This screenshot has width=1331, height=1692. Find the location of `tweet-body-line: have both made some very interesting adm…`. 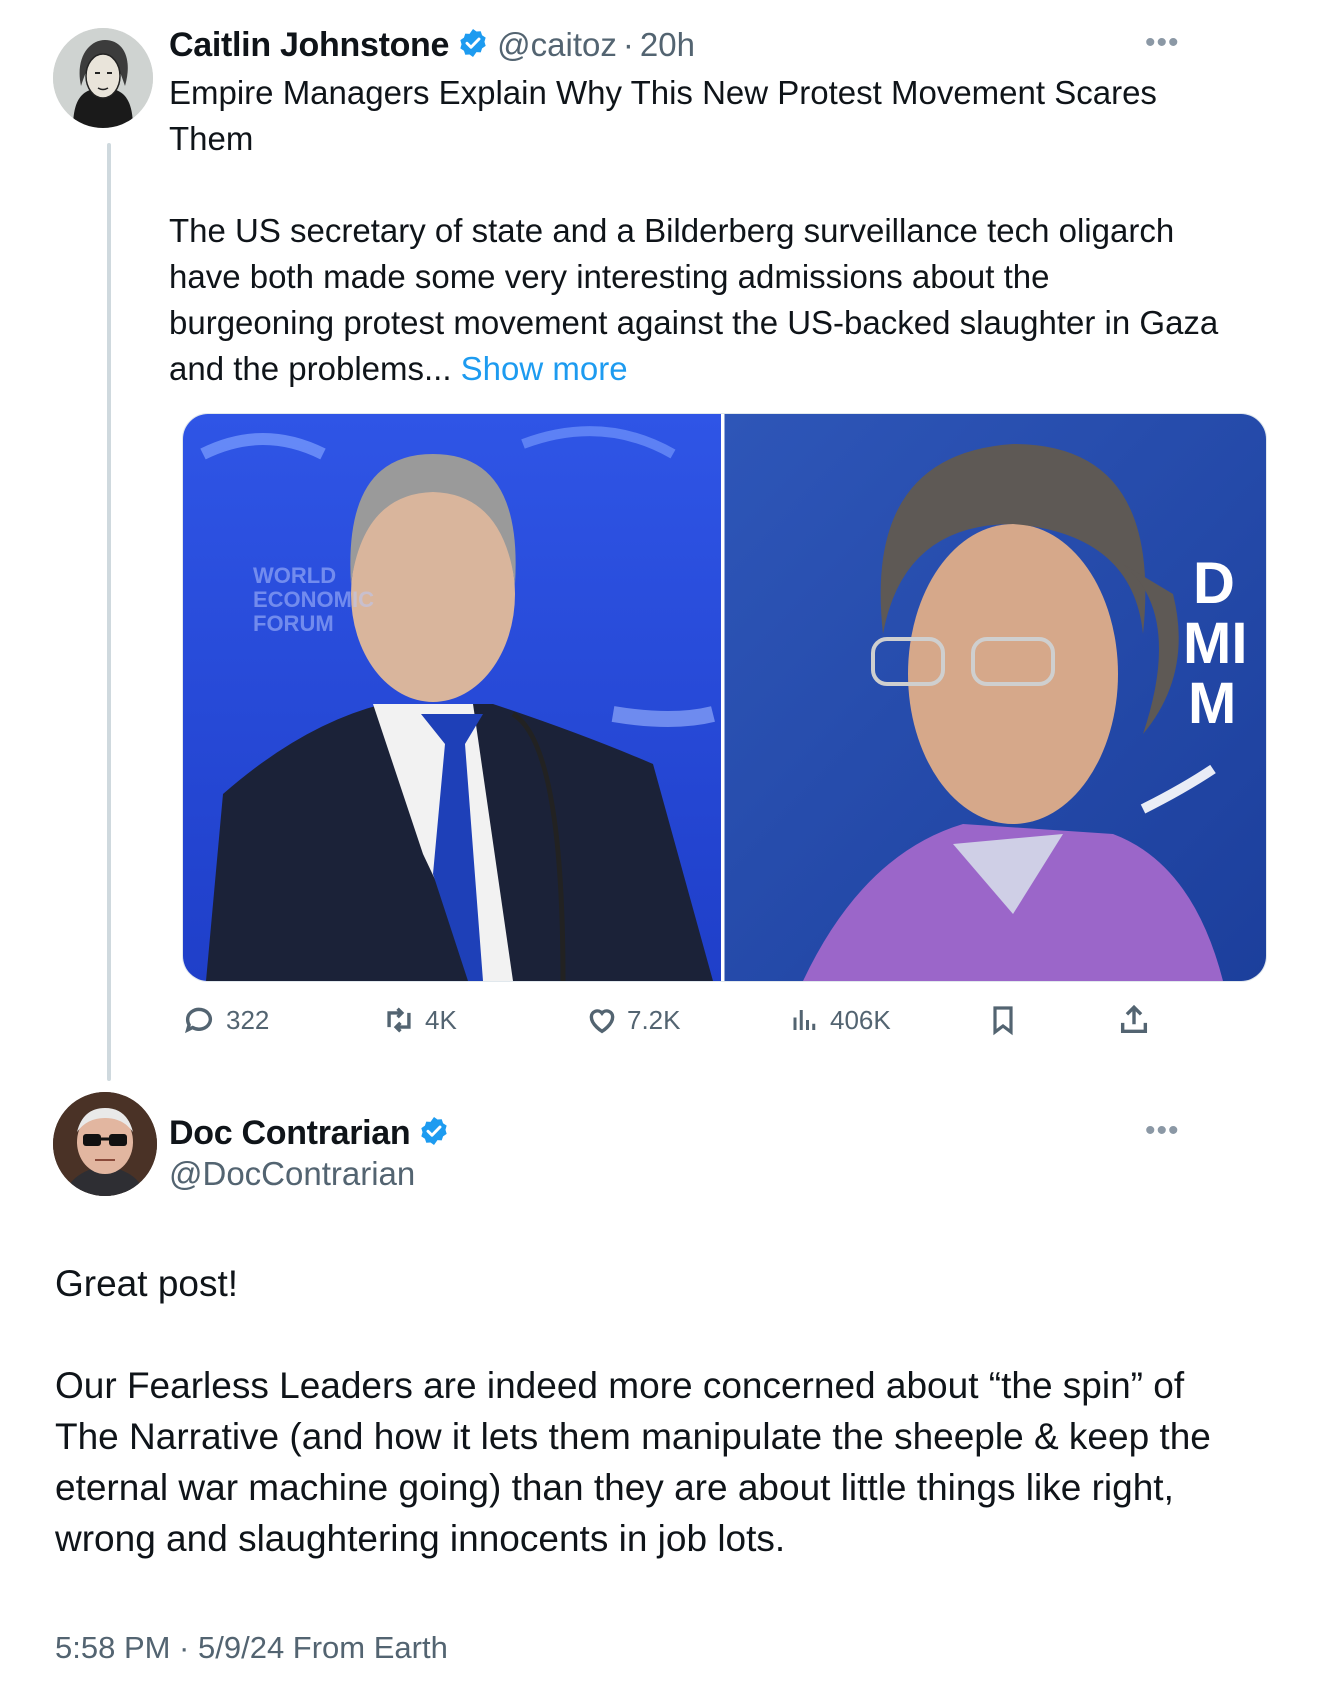

tweet-body-line: have both made some very interesting adm… is located at coordinates (609, 276).